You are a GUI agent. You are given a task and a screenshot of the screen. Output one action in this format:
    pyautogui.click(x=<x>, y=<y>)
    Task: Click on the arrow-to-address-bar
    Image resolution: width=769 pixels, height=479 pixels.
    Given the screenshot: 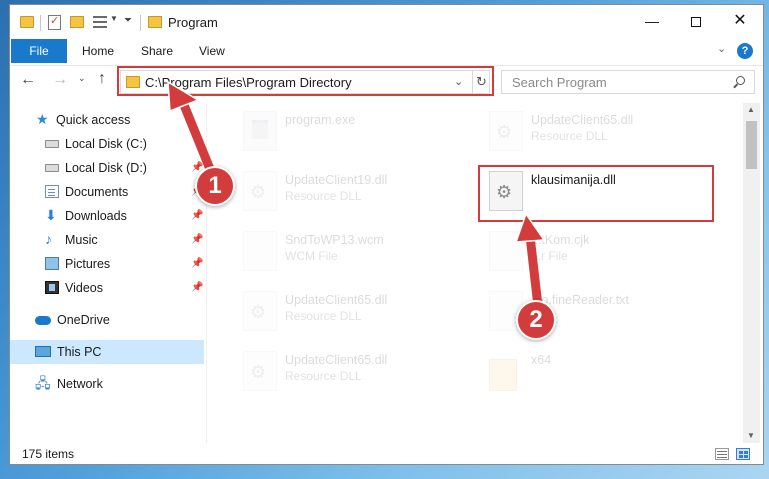 What is the action you would take?
    pyautogui.click(x=192, y=129)
    